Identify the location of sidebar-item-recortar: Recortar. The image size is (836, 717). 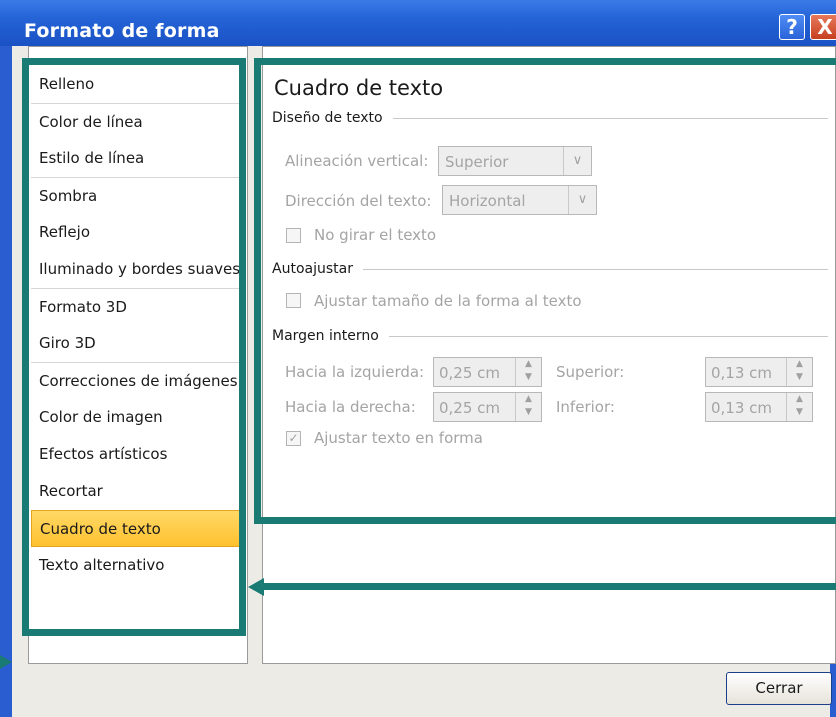
(136, 491).